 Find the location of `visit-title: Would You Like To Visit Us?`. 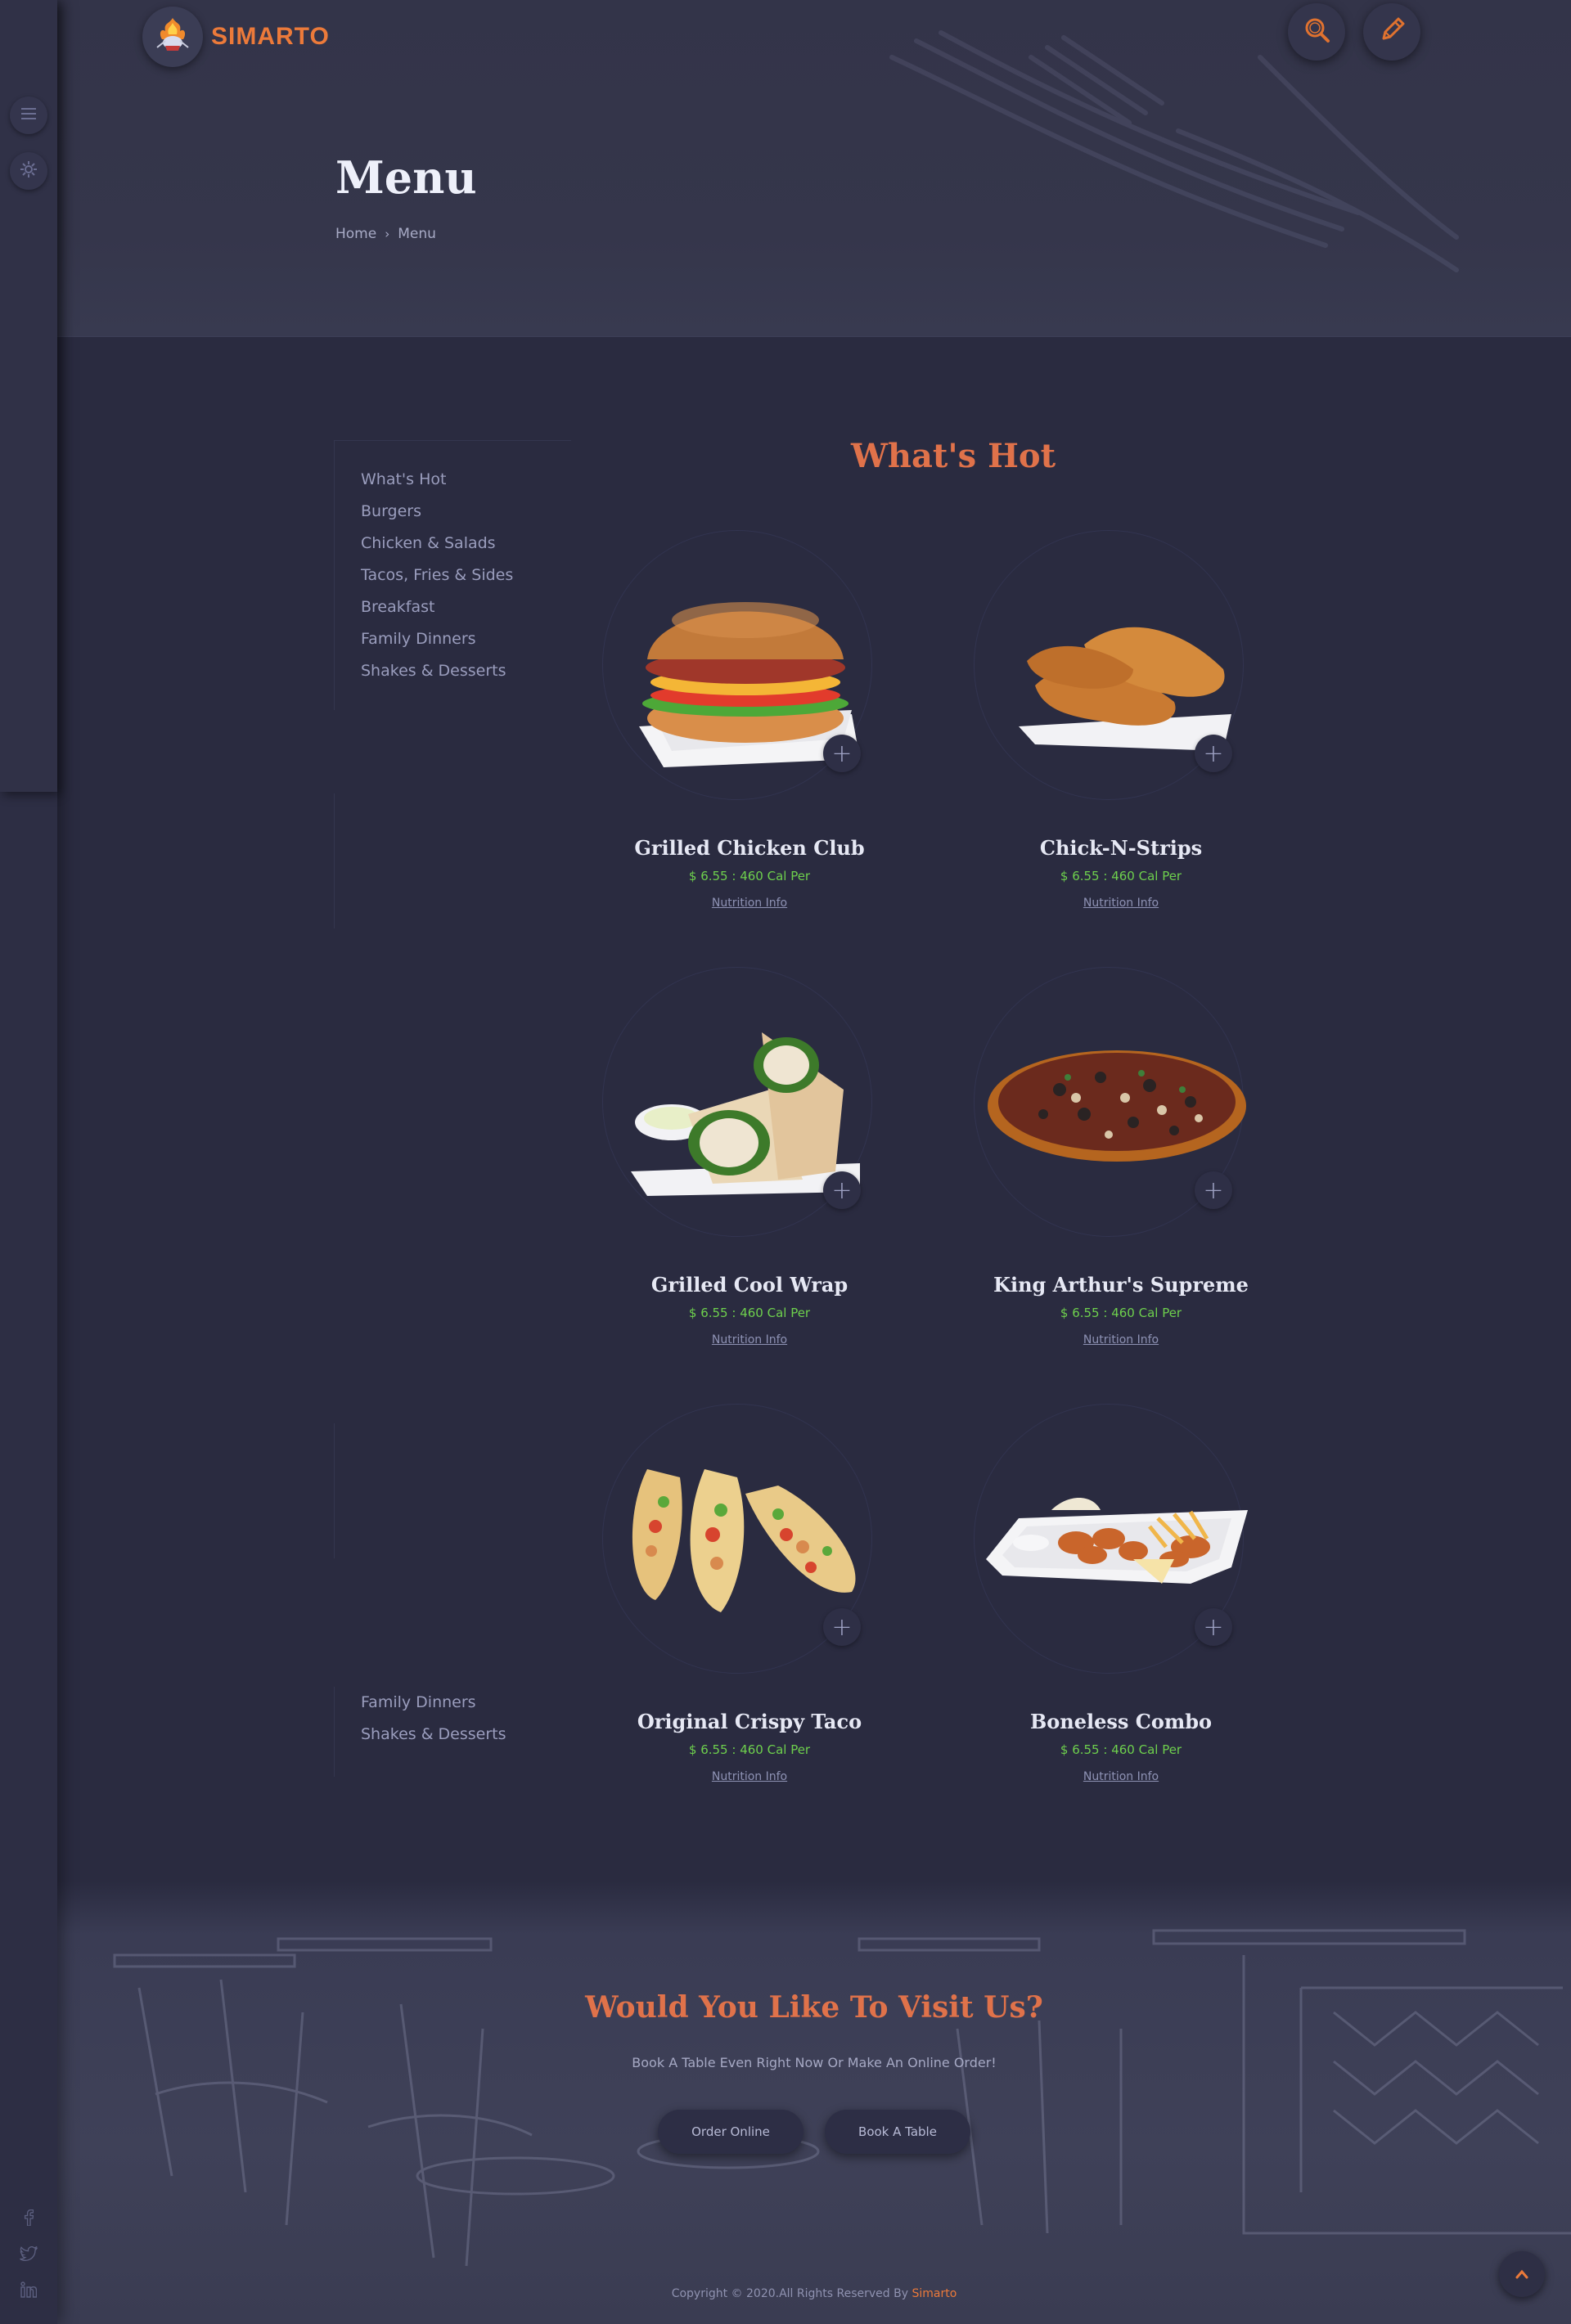

visit-title: Would You Like To Visit Us? is located at coordinates (814, 2007).